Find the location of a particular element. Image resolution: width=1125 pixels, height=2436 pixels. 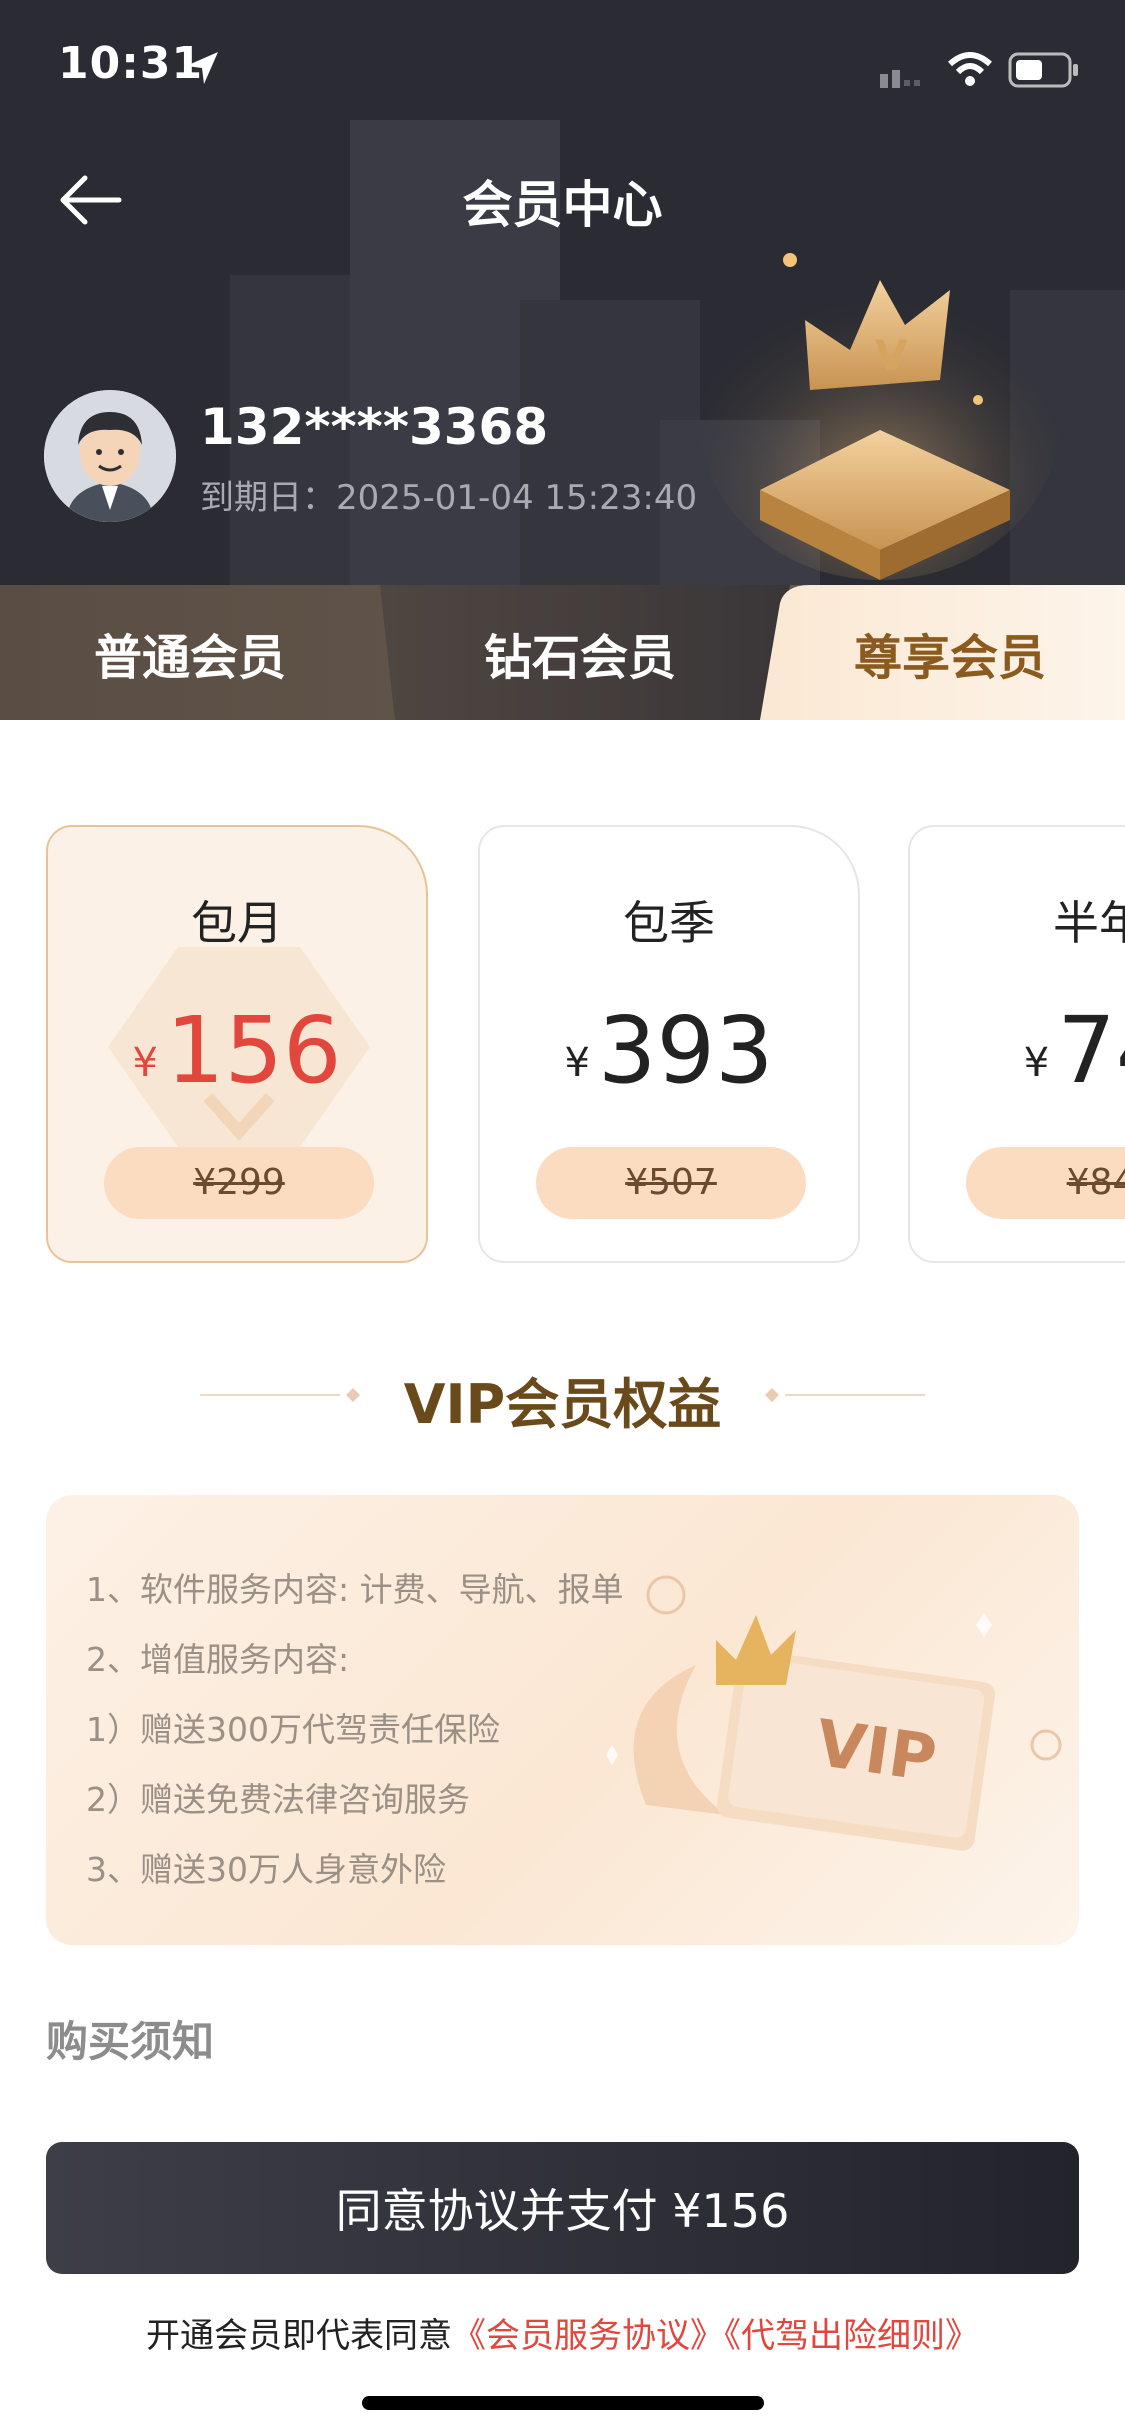

purchase-notice-title: 购买须知 is located at coordinates (130, 2038).